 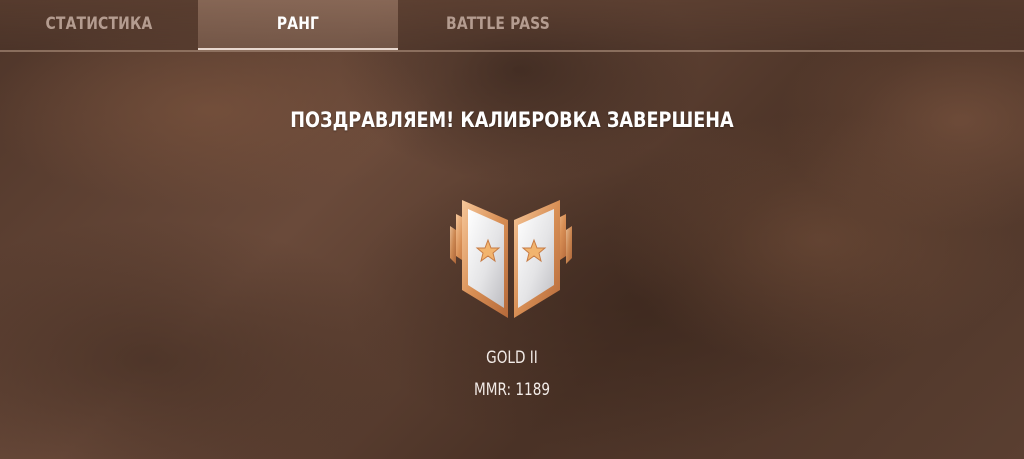 What do you see at coordinates (492, 390) in the screenshot?
I see `mmr-label: MMR:` at bounding box center [492, 390].